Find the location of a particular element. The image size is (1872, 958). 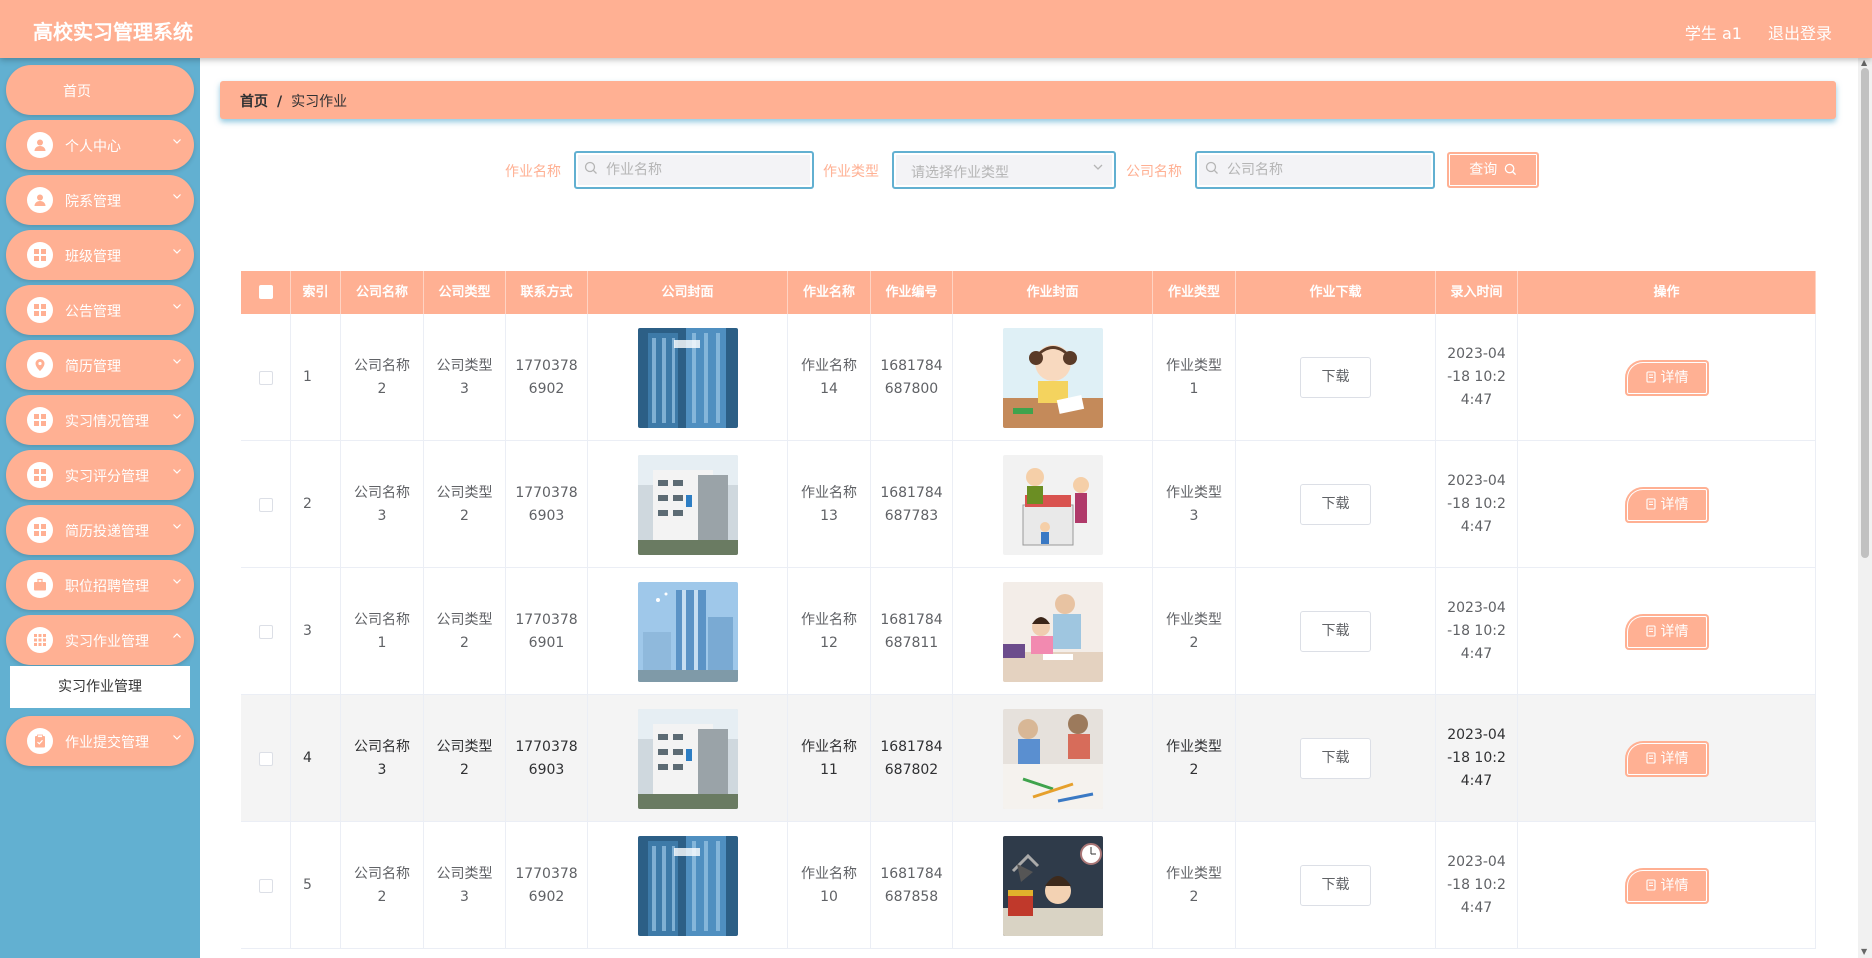

column-header: 作业封面 is located at coordinates (1053, 292).